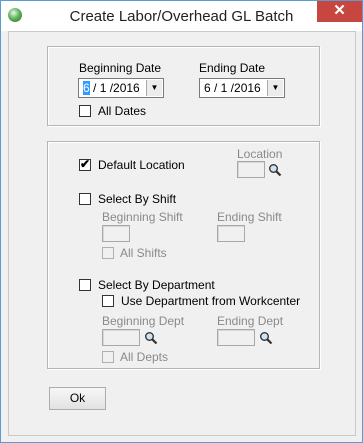 The height and width of the screenshot is (443, 363). Describe the element at coordinates (251, 169) in the screenshot. I see `location-field` at that location.